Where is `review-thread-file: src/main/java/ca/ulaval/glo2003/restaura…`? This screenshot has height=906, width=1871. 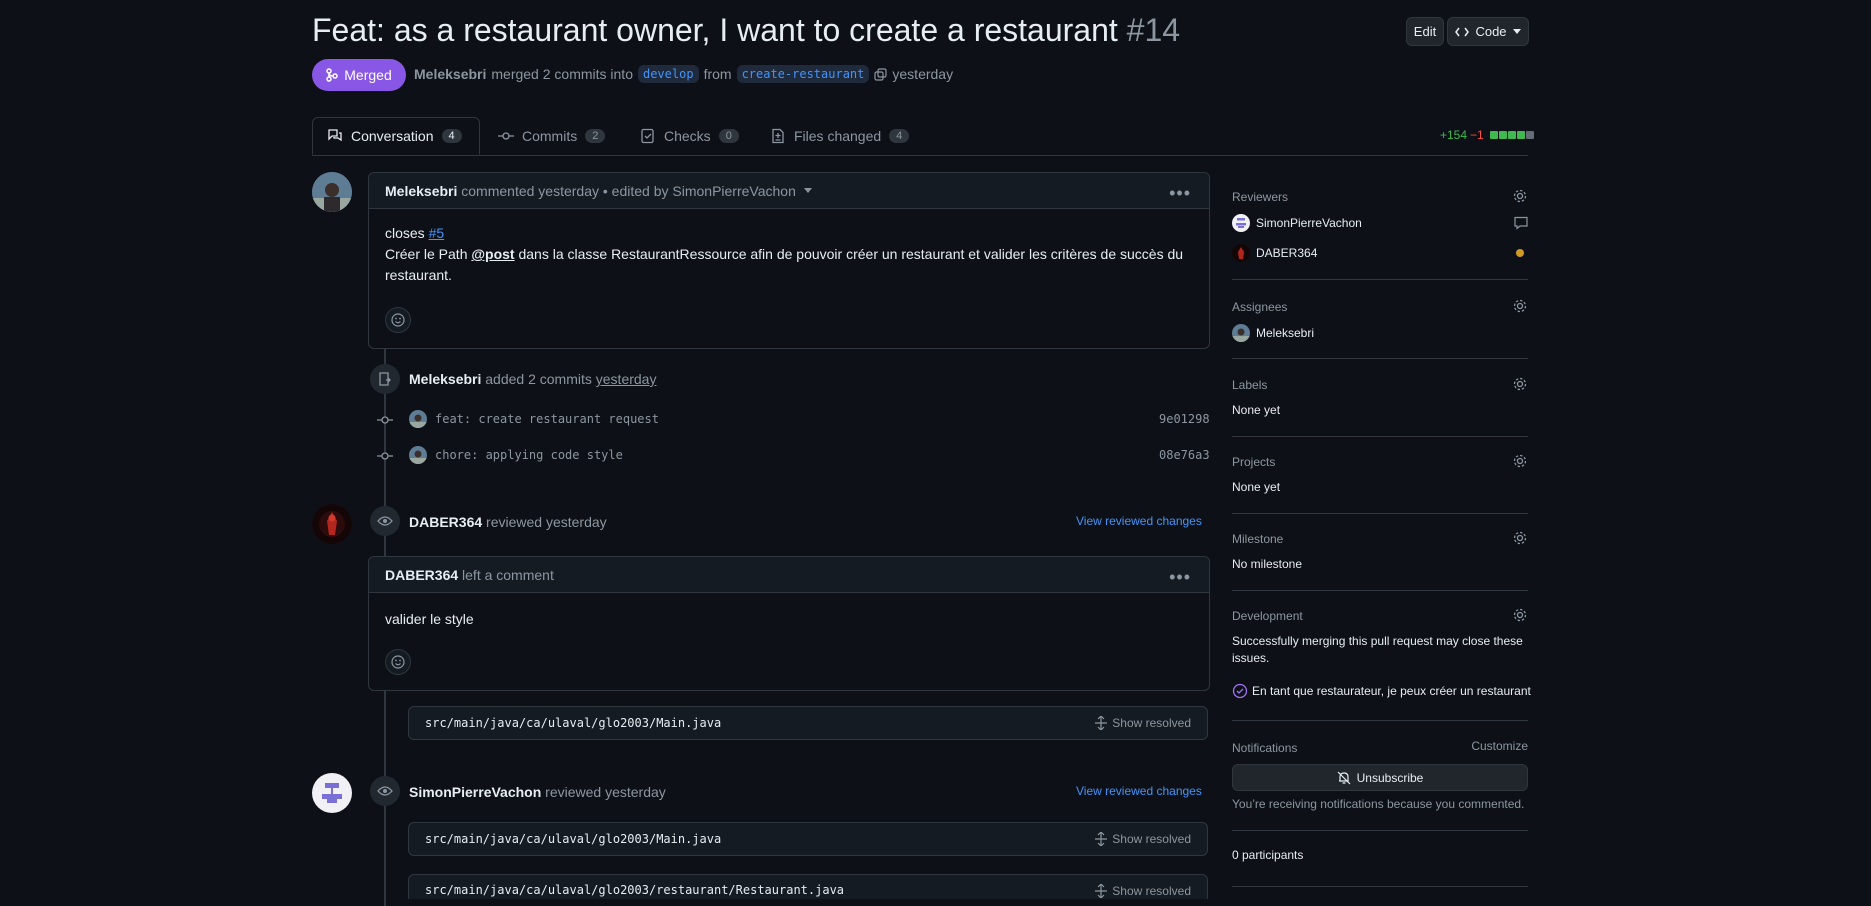 review-thread-file: src/main/java/ca/ulaval/glo2003/restaura… is located at coordinates (808, 886).